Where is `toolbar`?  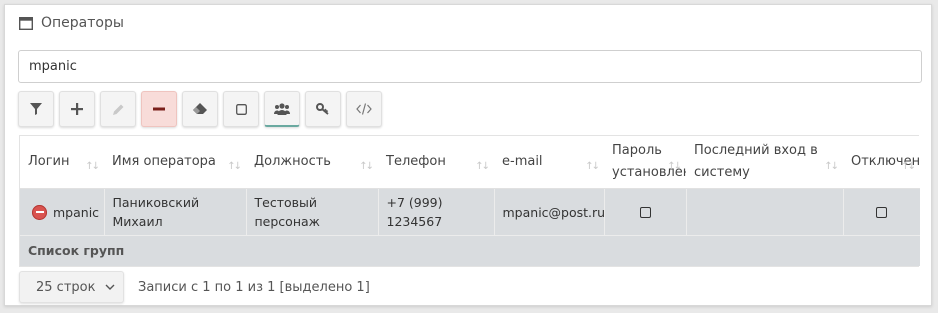 toolbar is located at coordinates (200, 109).